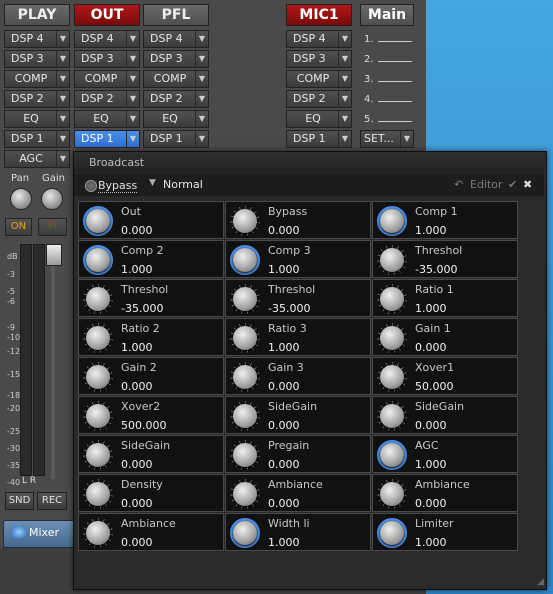 The width and height of the screenshot is (553, 594). I want to click on dsp-slot-pfl-1: DSP 3 ▼, so click(176, 59).